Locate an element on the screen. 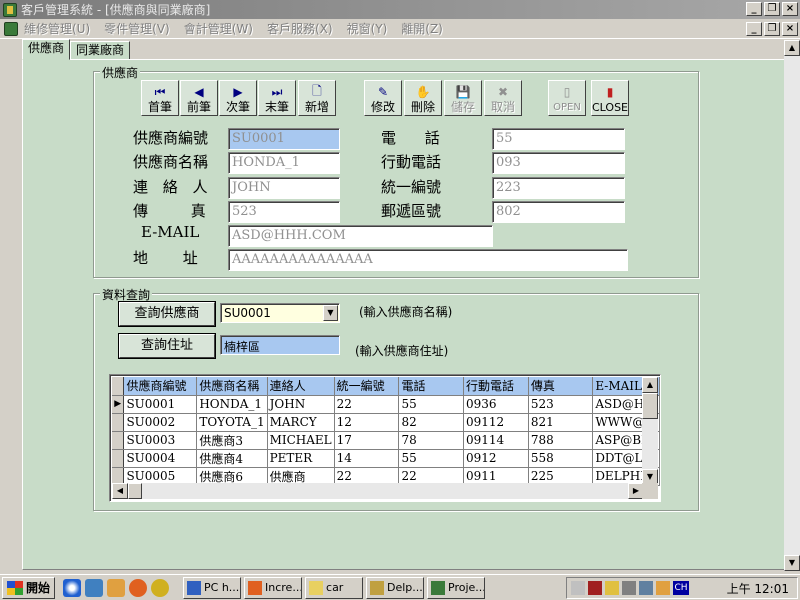  table-cell: 523 is located at coordinates (561, 404).